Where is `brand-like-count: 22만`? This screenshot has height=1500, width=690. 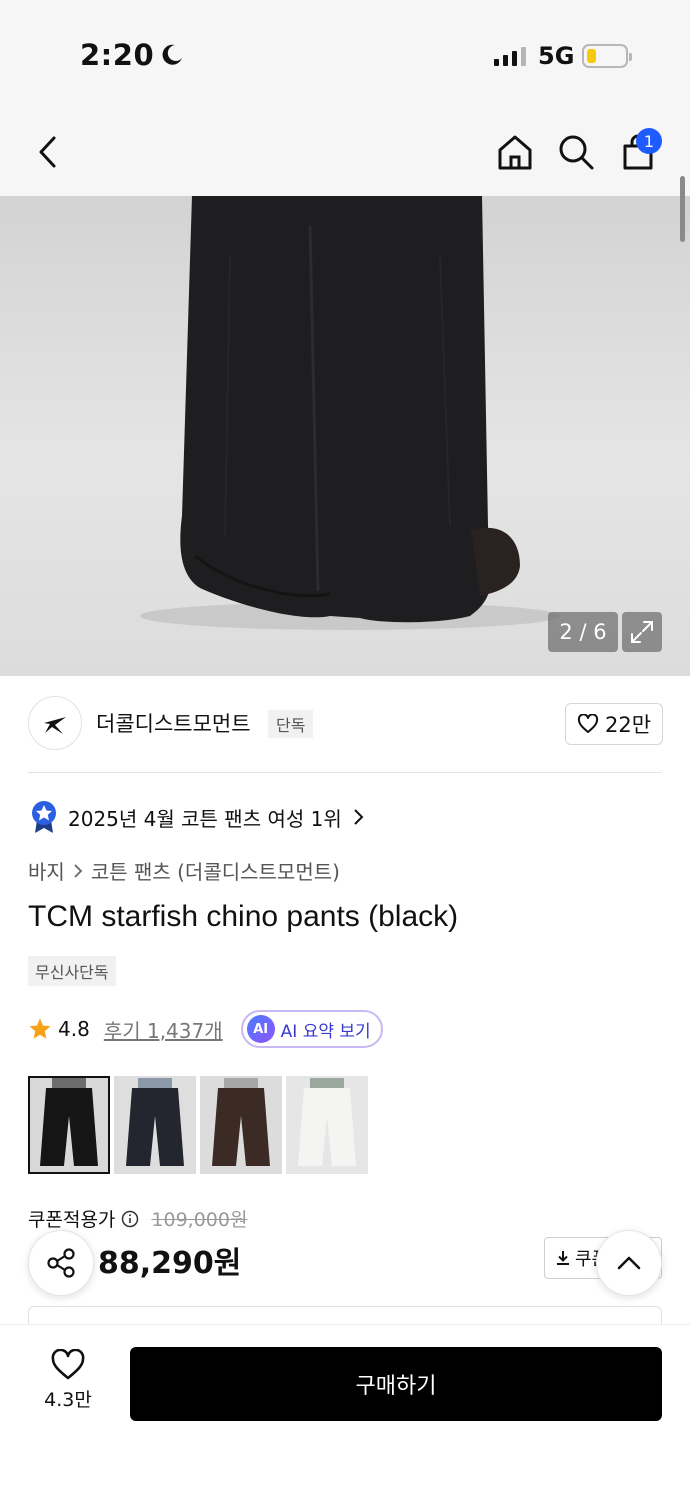
brand-like-count: 22만 is located at coordinates (628, 725).